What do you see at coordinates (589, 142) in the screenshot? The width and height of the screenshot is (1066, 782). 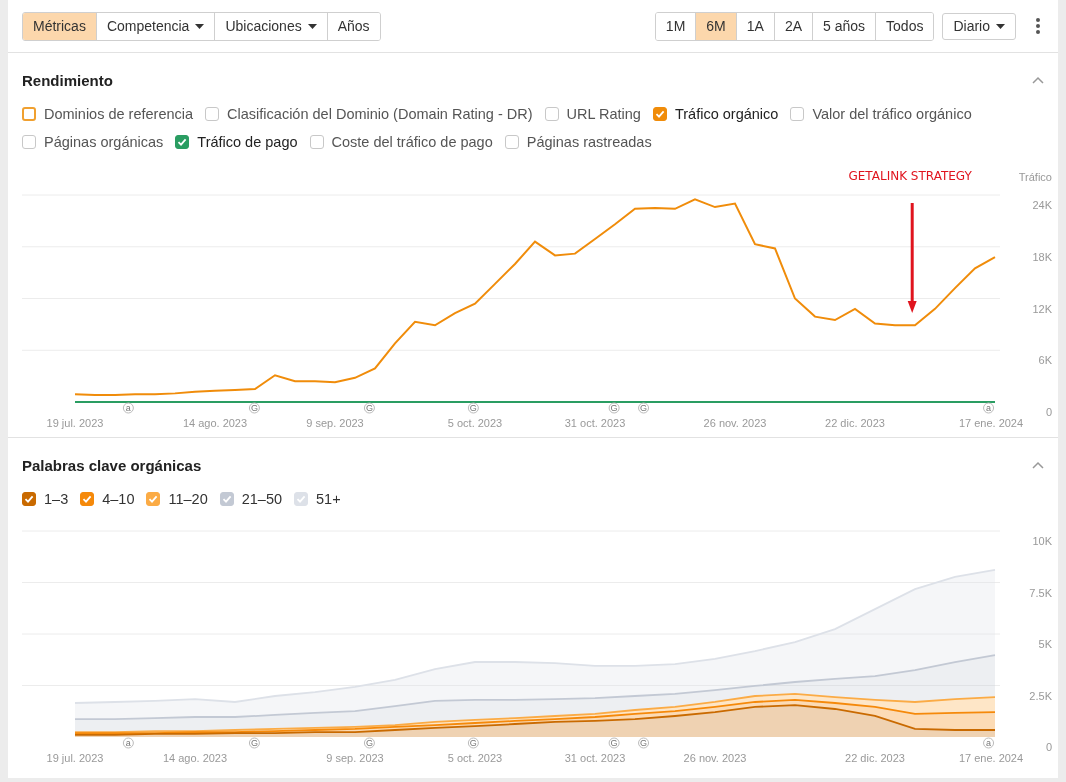 I see `metric-label: Páginas rastreadas` at bounding box center [589, 142].